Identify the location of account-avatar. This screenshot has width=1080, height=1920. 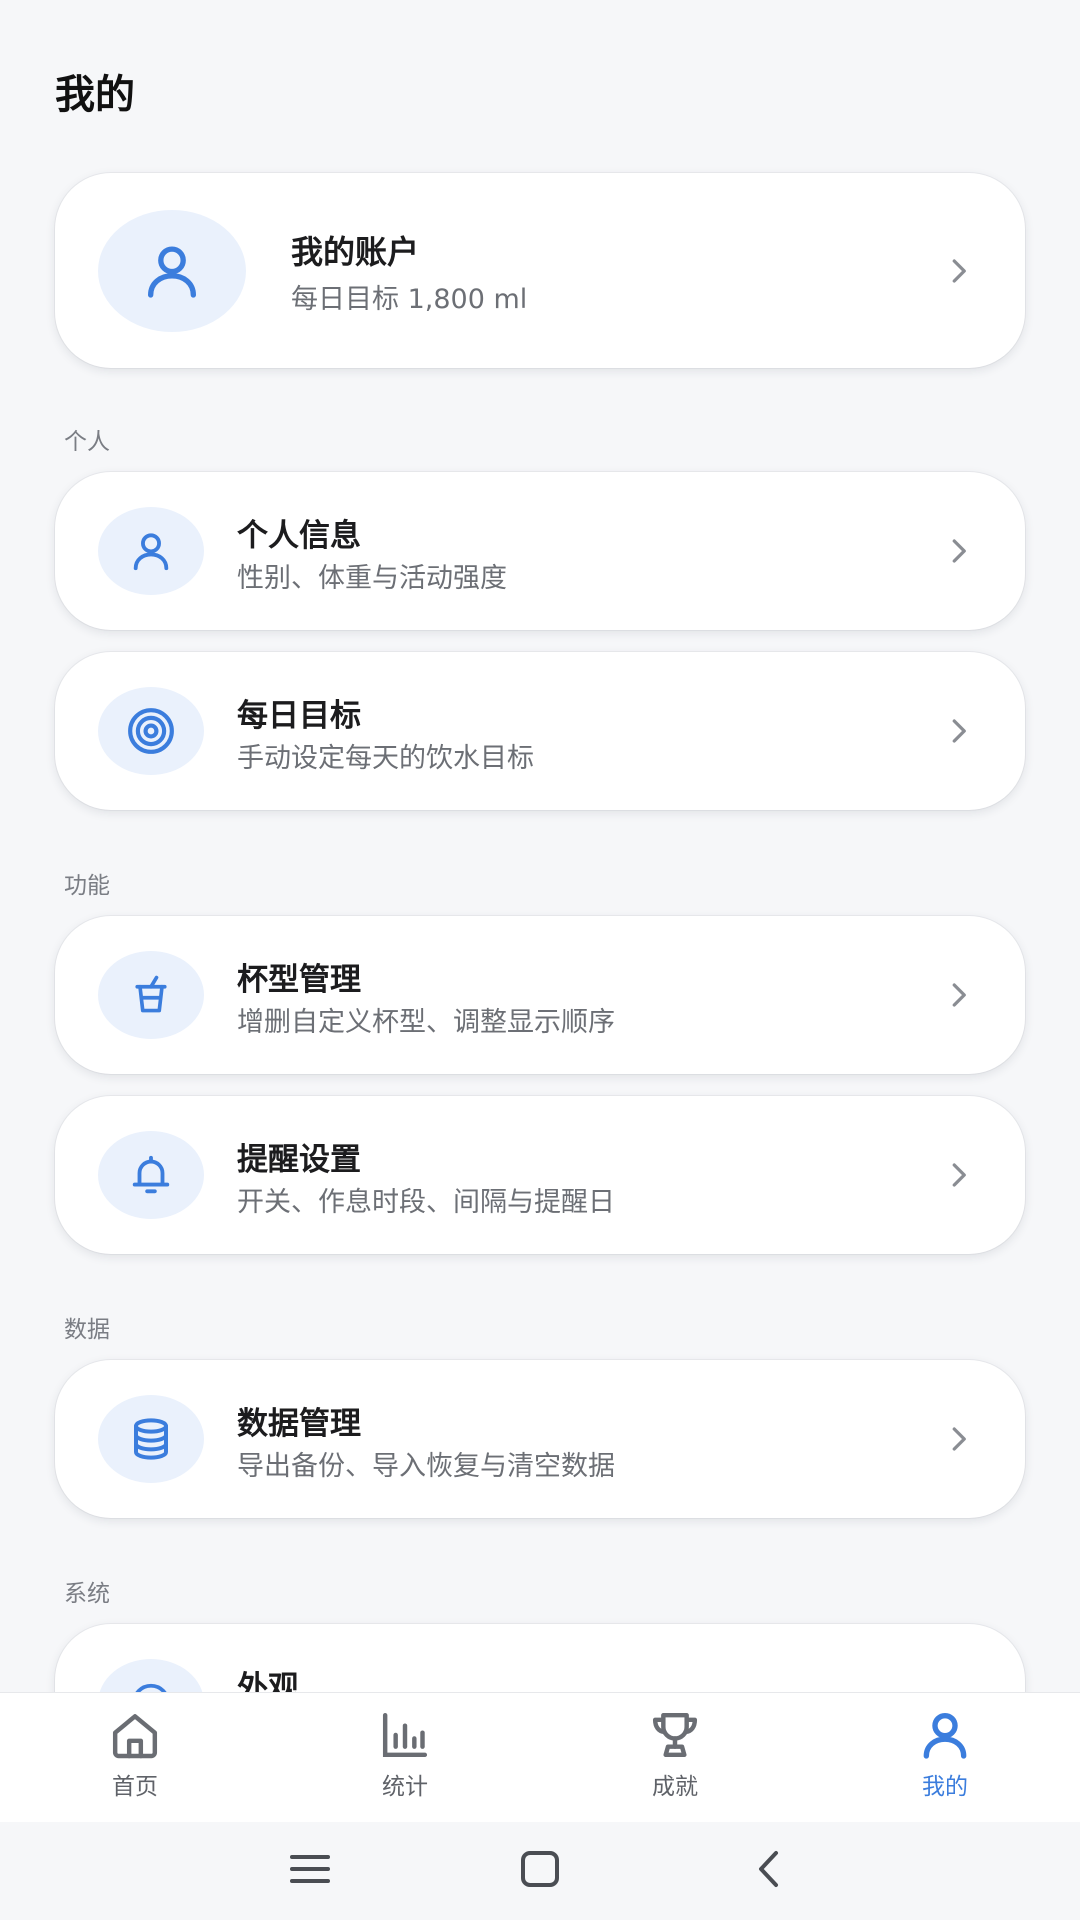
(172, 271).